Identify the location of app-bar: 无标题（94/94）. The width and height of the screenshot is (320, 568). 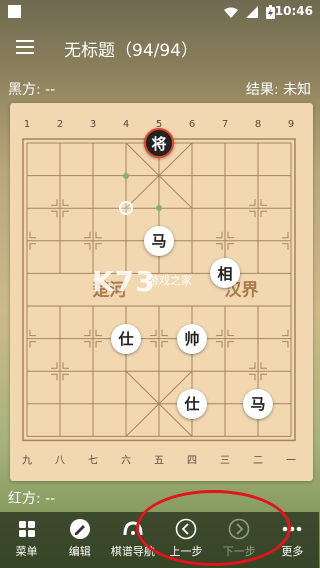
(159, 47).